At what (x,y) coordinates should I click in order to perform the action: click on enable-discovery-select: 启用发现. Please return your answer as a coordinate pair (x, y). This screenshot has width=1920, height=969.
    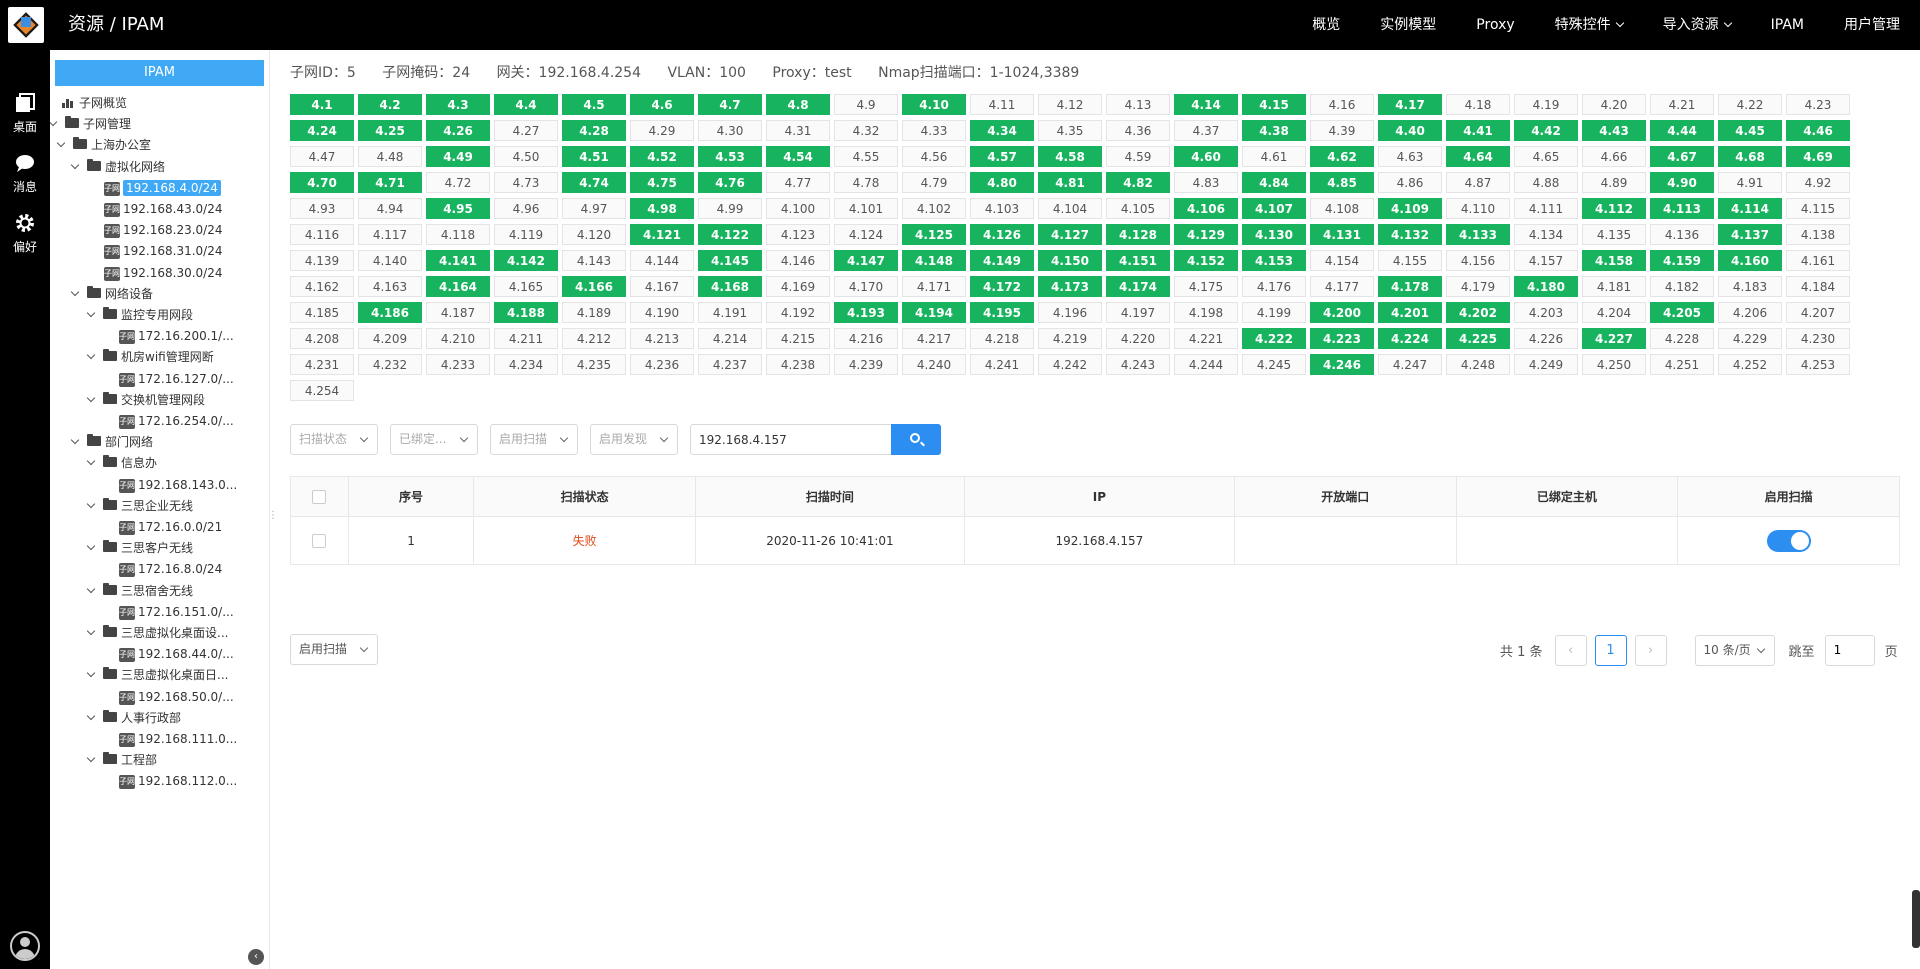
    Looking at the image, I should click on (634, 439).